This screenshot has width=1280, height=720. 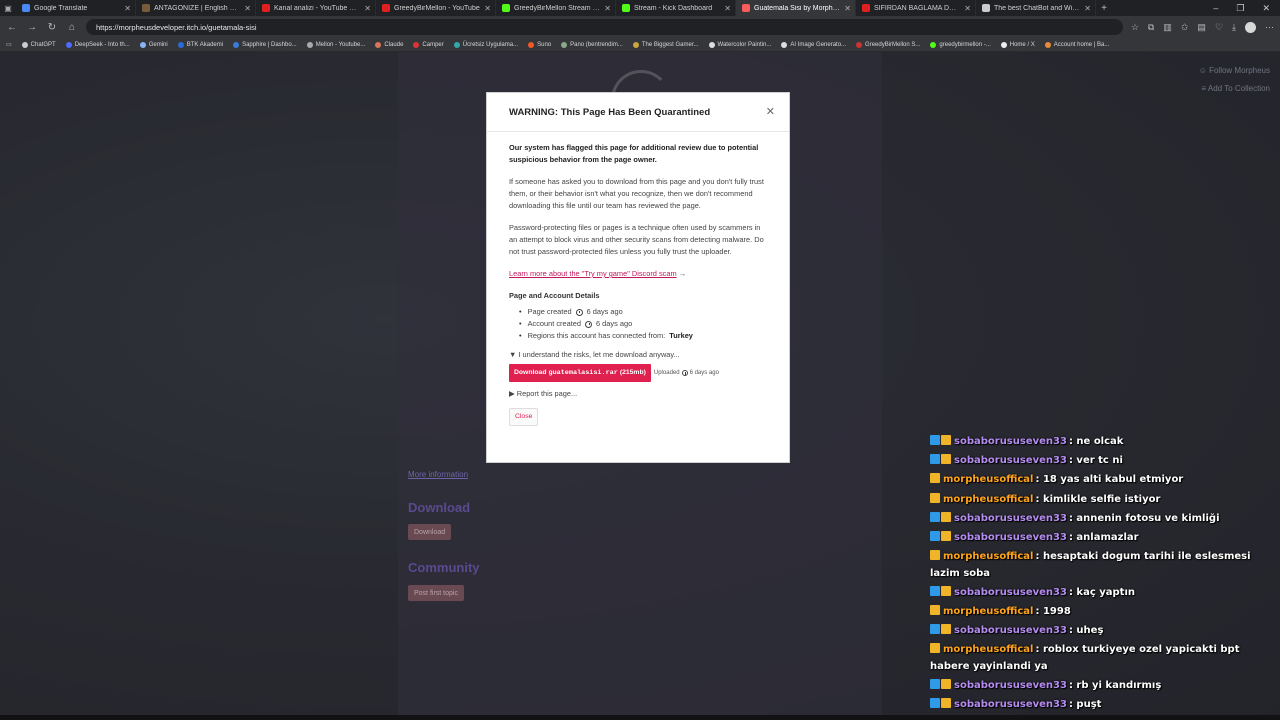 What do you see at coordinates (1103, 537) in the screenshot?
I see `chat-text: : anlamazlar` at bounding box center [1103, 537].